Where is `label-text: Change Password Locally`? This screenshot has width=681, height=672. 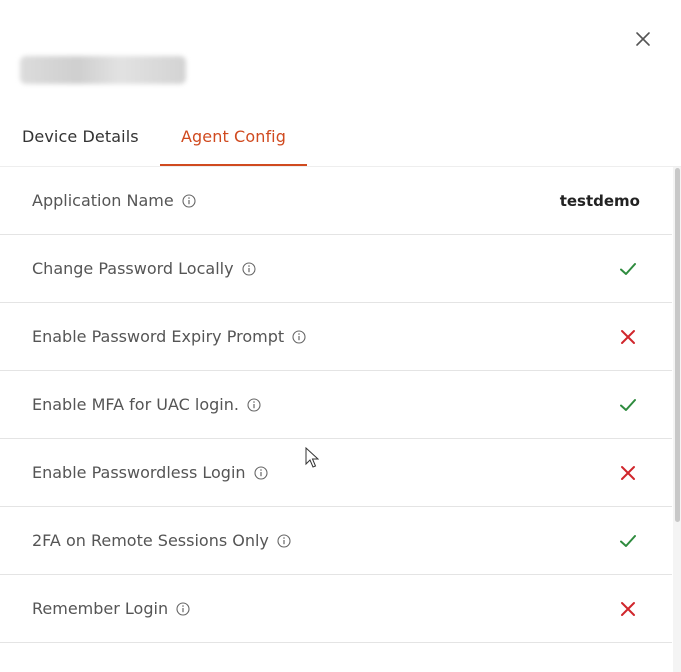
label-text: Change Password Locally is located at coordinates (133, 268).